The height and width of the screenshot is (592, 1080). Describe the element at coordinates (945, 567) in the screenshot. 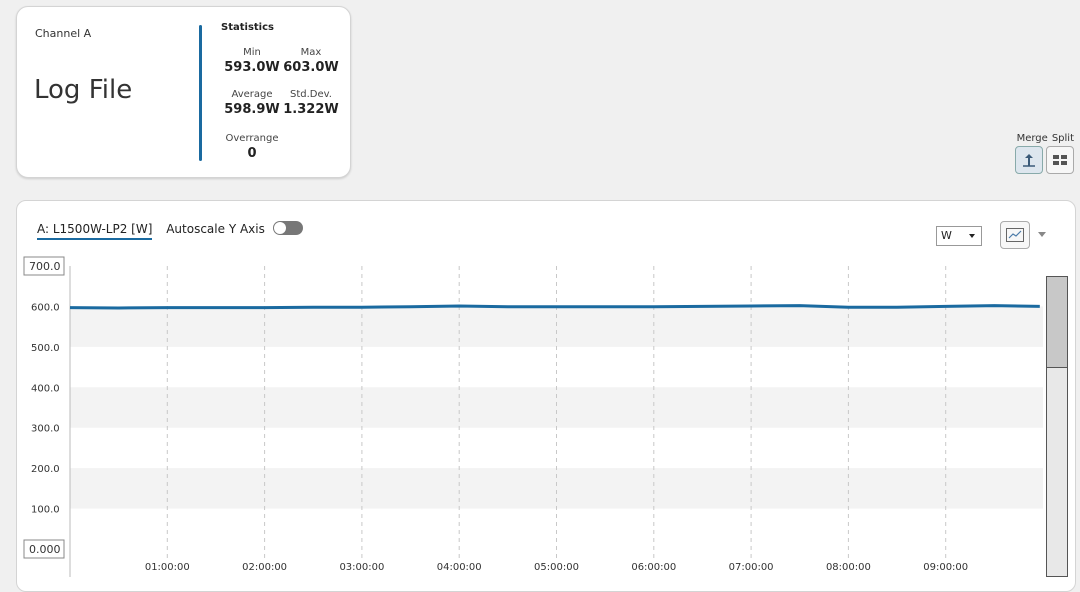

I see `x-tick-label: 09:00:00` at that location.